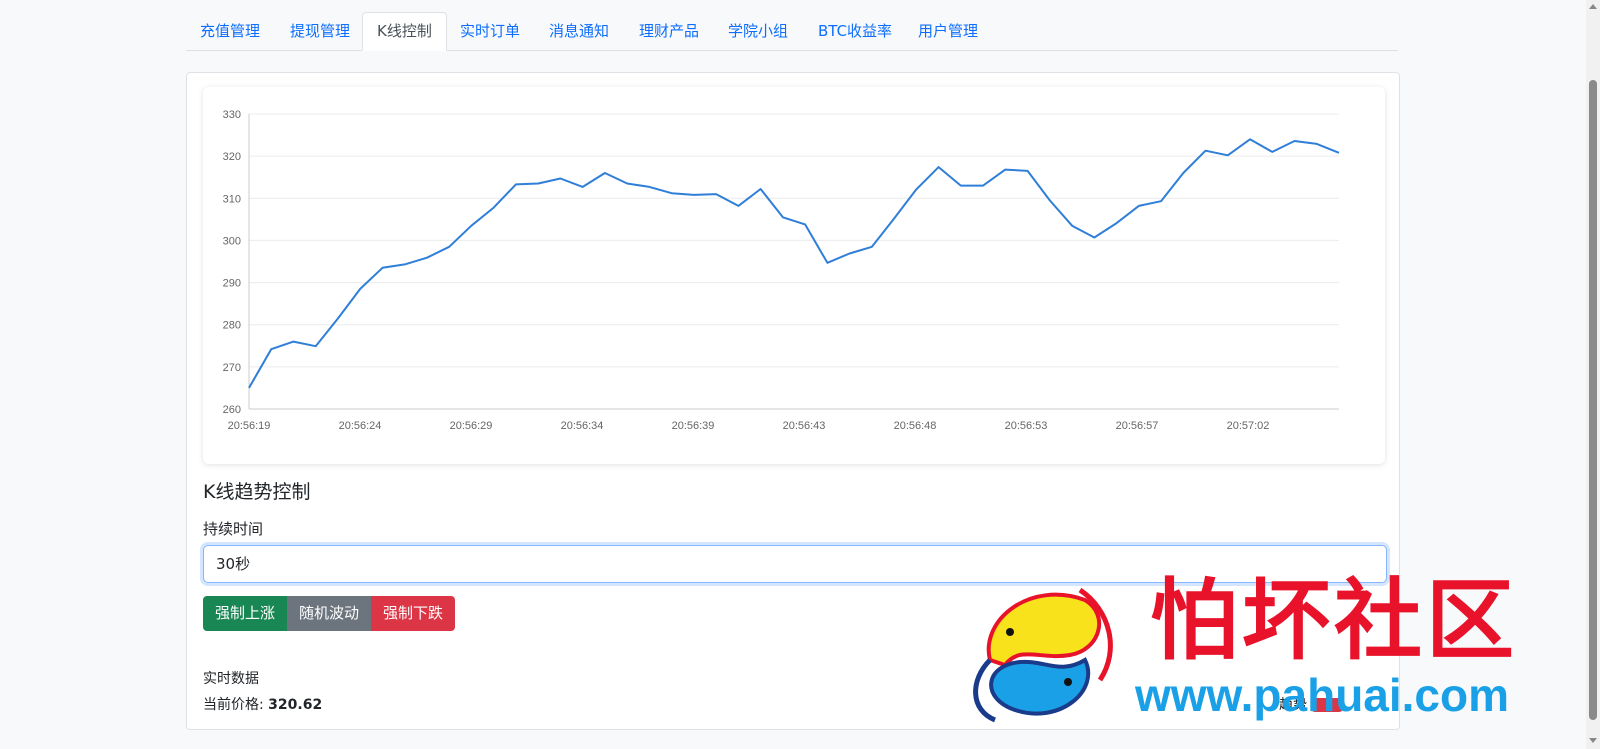 The image size is (1600, 749). What do you see at coordinates (1043, 655) in the screenshot?
I see `fish-logo-icon` at bounding box center [1043, 655].